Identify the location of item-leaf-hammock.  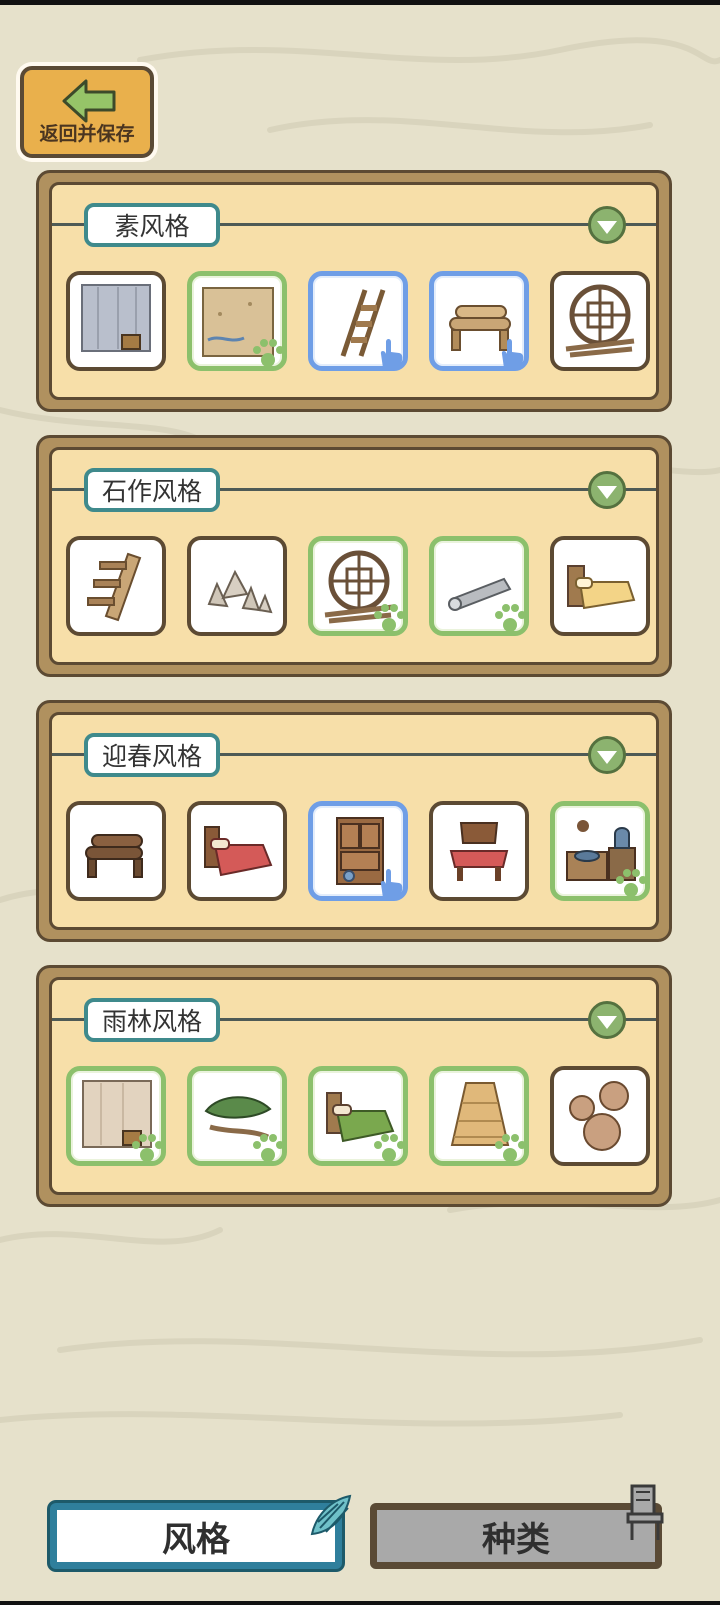
(237, 1116).